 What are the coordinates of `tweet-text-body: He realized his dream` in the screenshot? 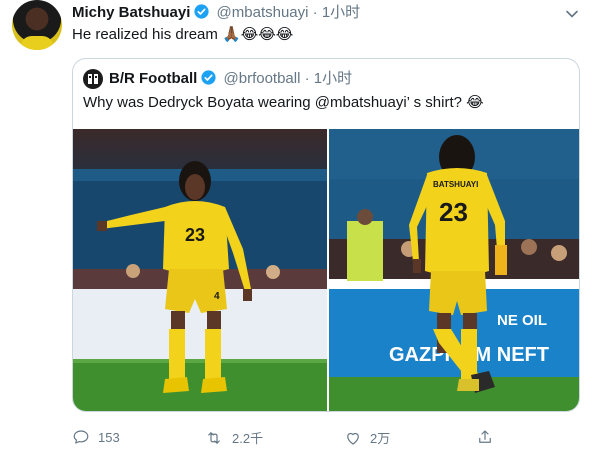 It's located at (145, 34).